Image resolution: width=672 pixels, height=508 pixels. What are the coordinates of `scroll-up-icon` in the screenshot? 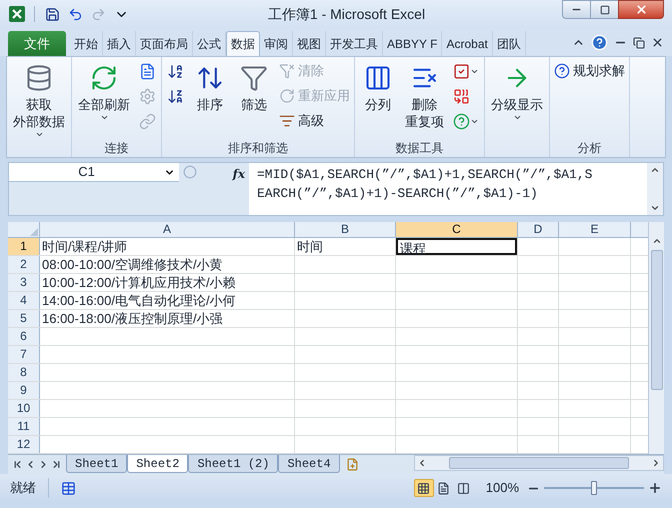 It's located at (657, 241).